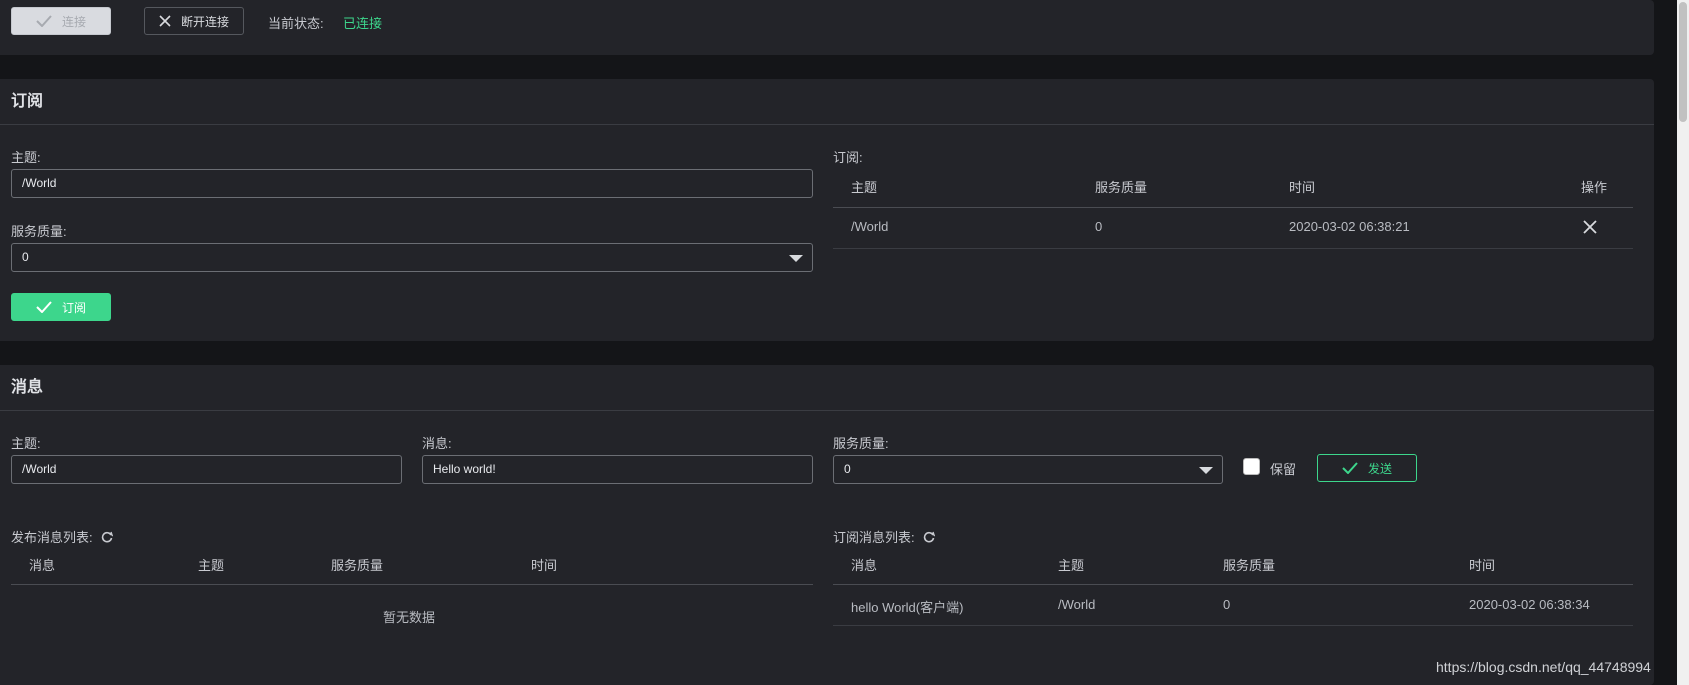 The width and height of the screenshot is (1689, 685). What do you see at coordinates (1251, 466) in the screenshot?
I see `retain-checkbox` at bounding box center [1251, 466].